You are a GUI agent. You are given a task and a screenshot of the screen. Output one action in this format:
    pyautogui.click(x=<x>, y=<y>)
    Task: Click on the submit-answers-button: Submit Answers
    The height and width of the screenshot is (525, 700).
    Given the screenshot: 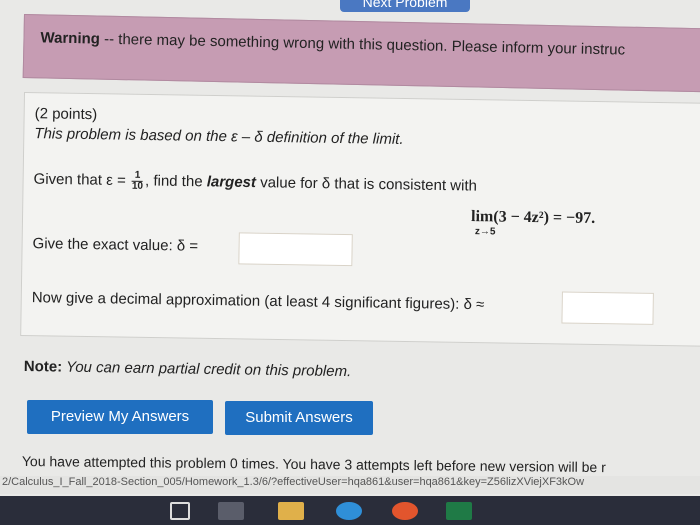 What is the action you would take?
    pyautogui.click(x=299, y=418)
    